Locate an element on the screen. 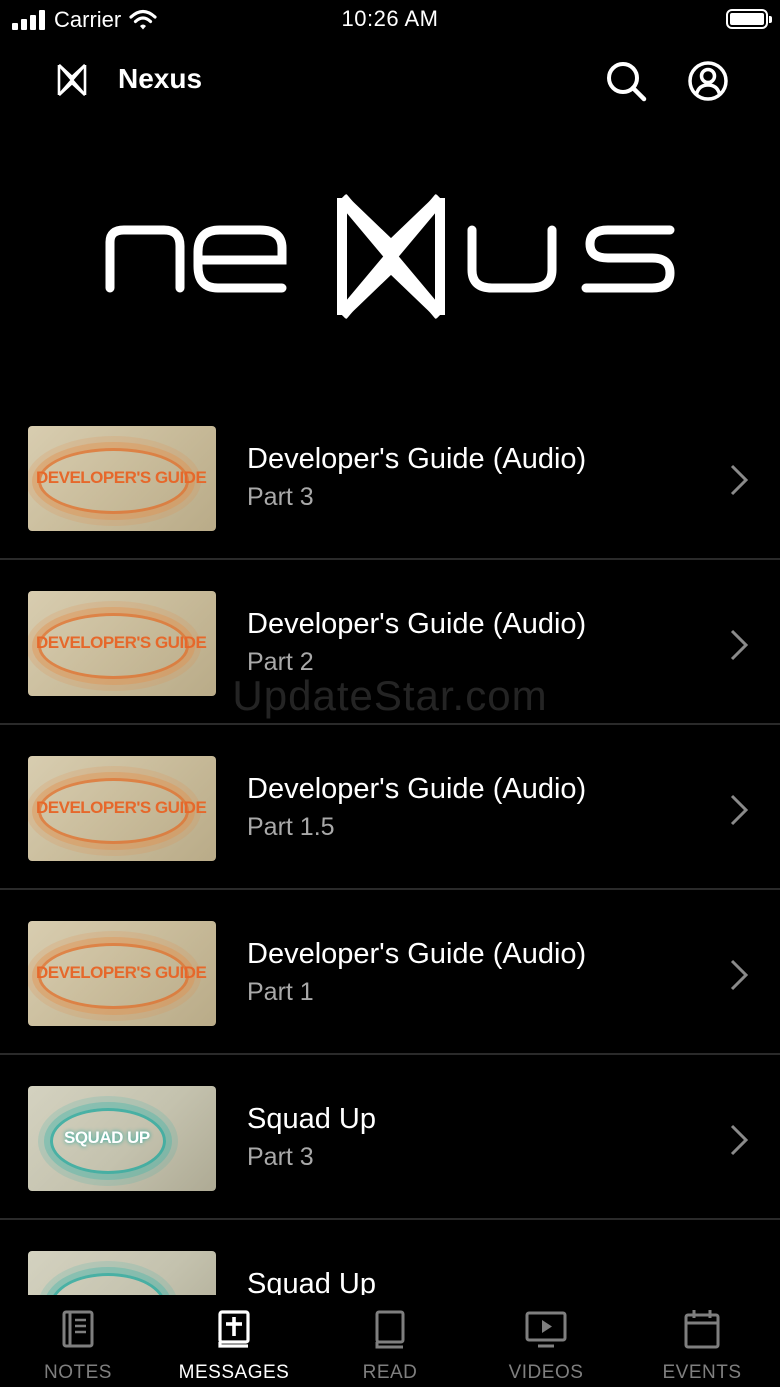 This screenshot has width=780, height=1387. list-item: Squad Up is located at coordinates (390, 1257).